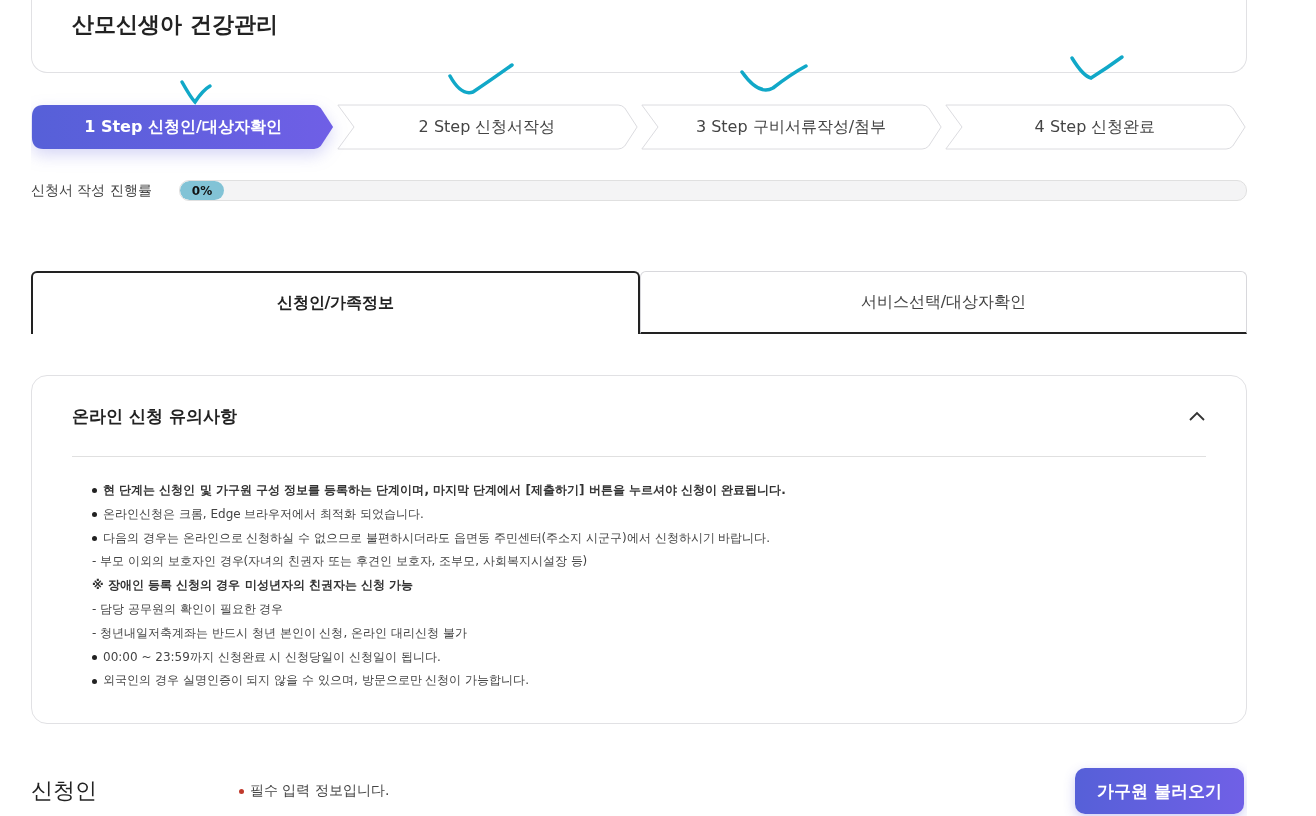 The width and height of the screenshot is (1316, 816). I want to click on load-members-button: 가구원 불러오기, so click(1159, 791).